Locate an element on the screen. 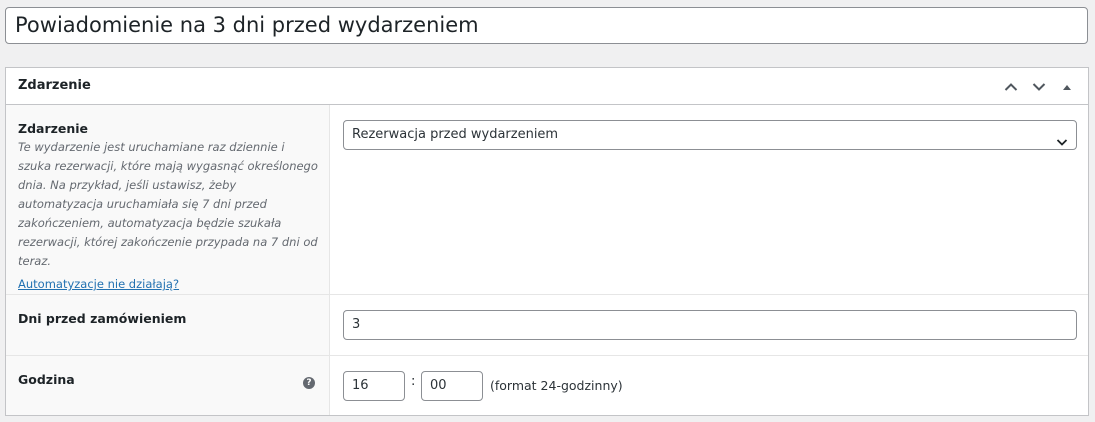  panel-actions is located at coordinates (1039, 87).